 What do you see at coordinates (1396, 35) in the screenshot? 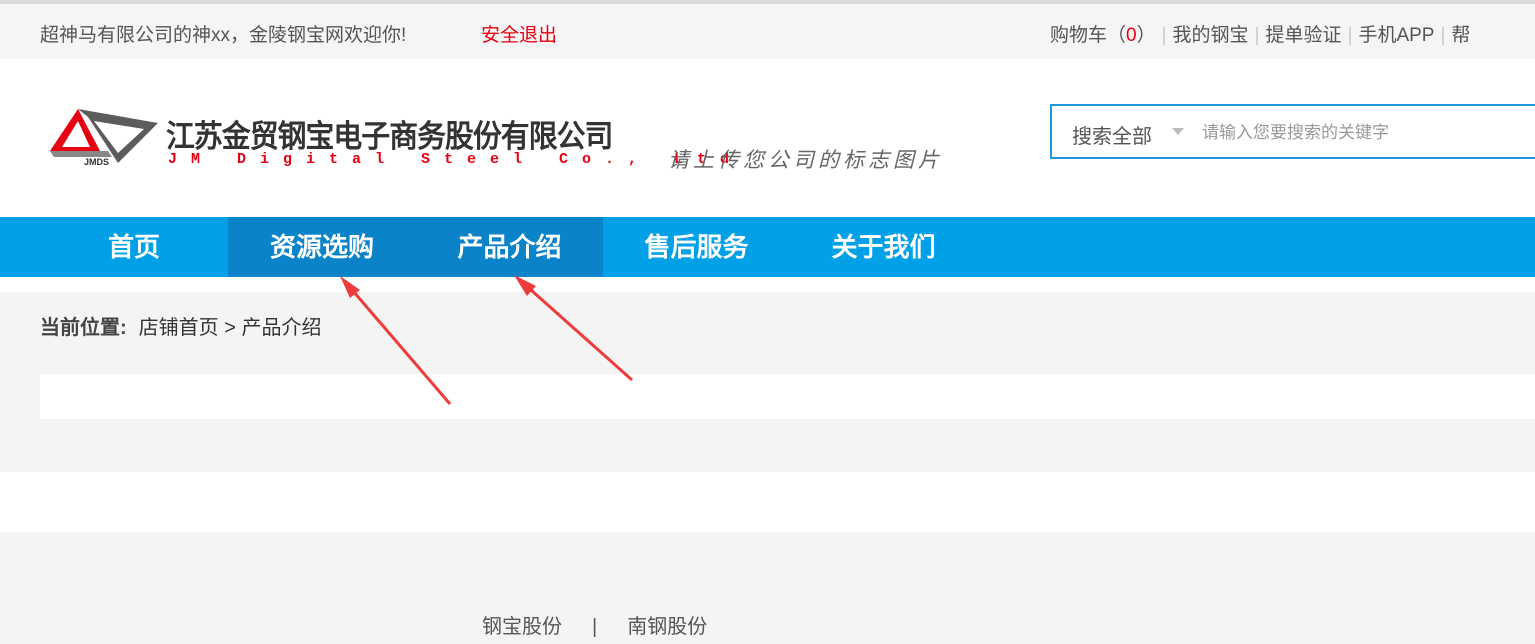
I see `mobile-app-link: 手机APP` at bounding box center [1396, 35].